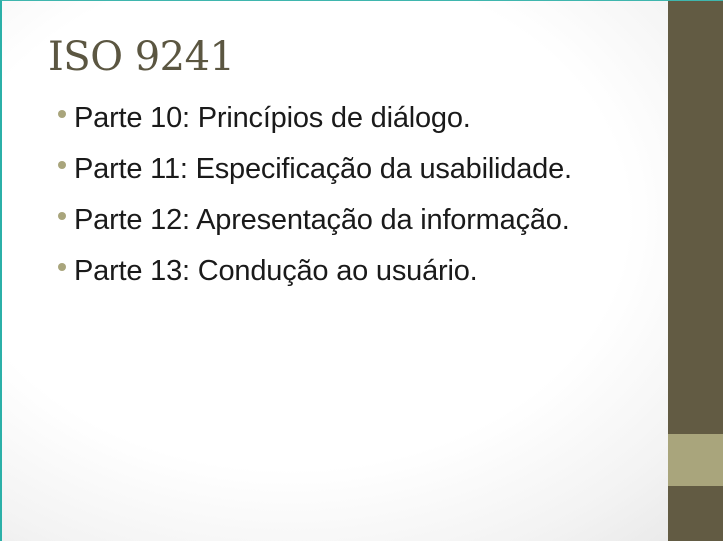 This screenshot has height=541, width=723. I want to click on bullet-text: Parte 11: Especificação da usabilidade., so click(323, 169).